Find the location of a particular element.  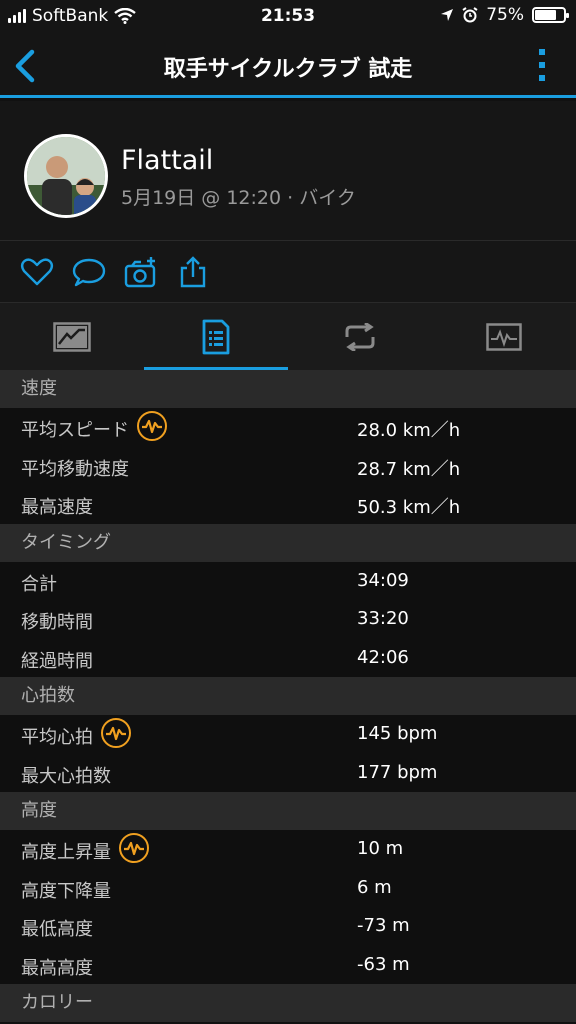

avatar-photo is located at coordinates (66, 176).